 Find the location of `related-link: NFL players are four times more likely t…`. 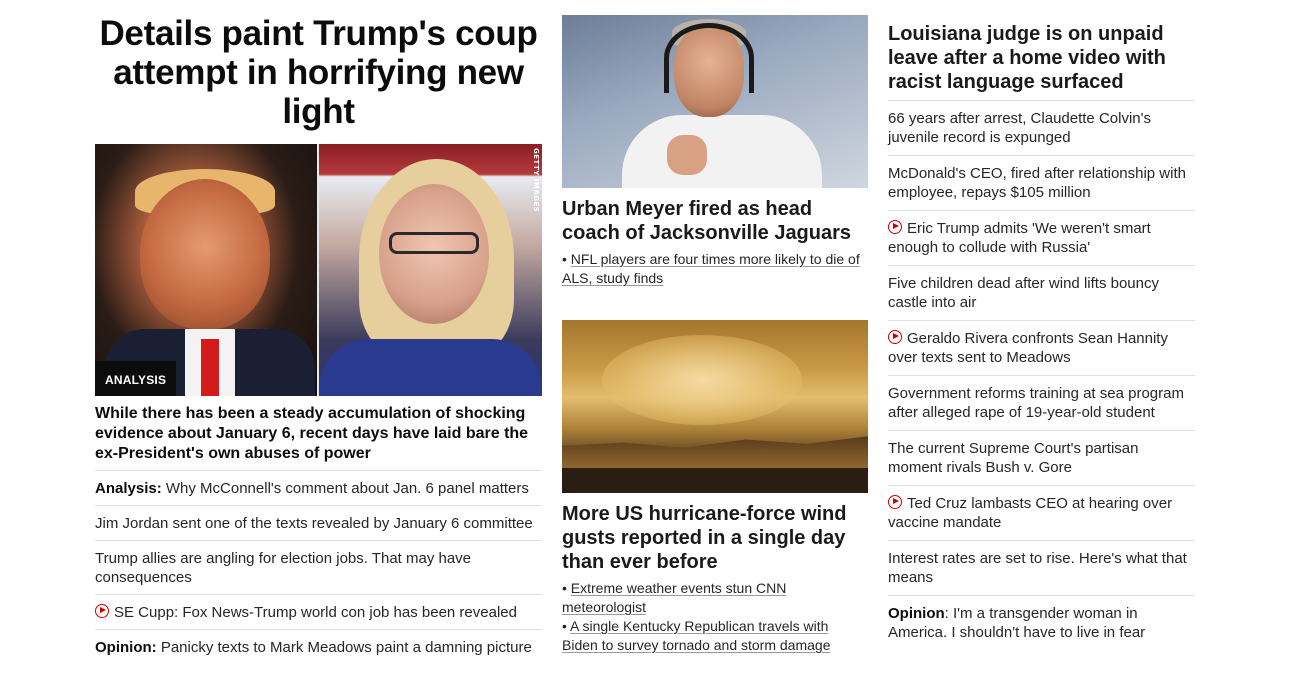

related-link: NFL players are four times more likely t… is located at coordinates (711, 268).